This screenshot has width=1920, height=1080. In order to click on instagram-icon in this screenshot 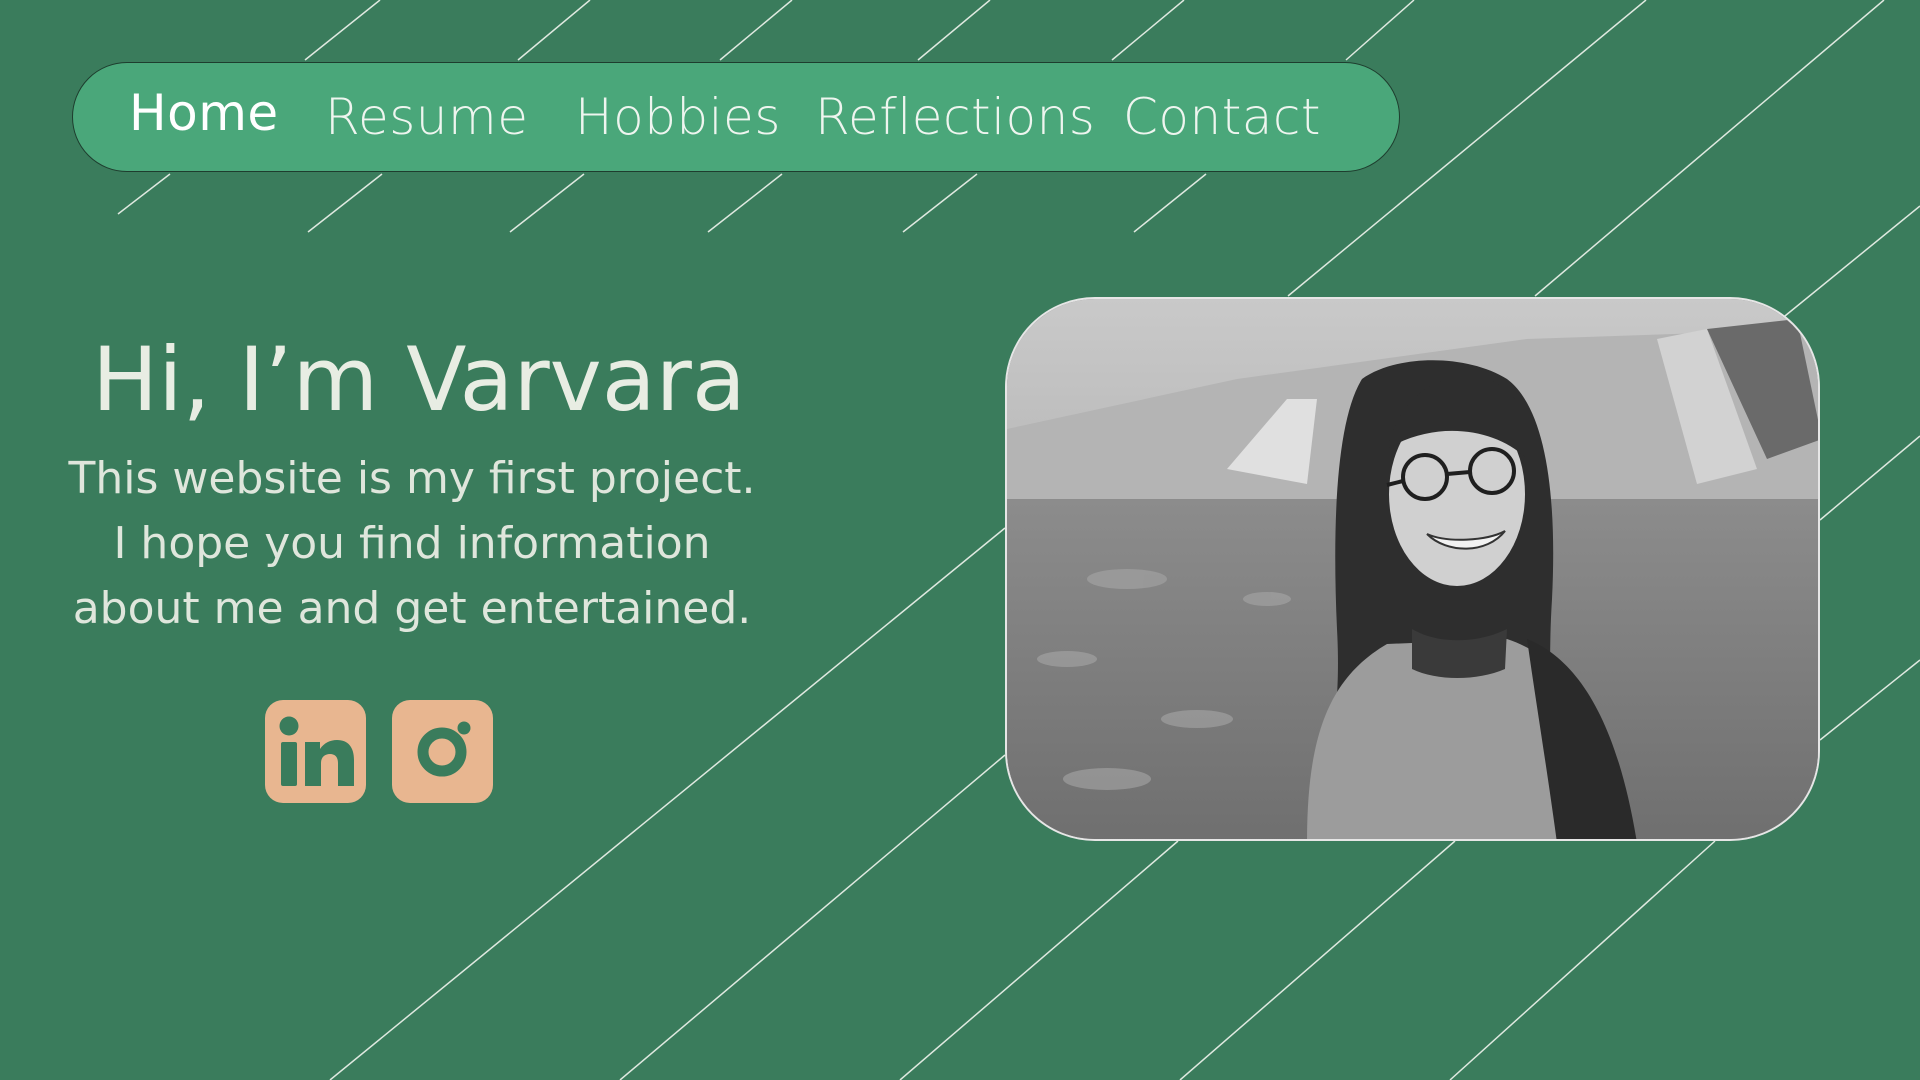, I will do `click(444, 749)`.